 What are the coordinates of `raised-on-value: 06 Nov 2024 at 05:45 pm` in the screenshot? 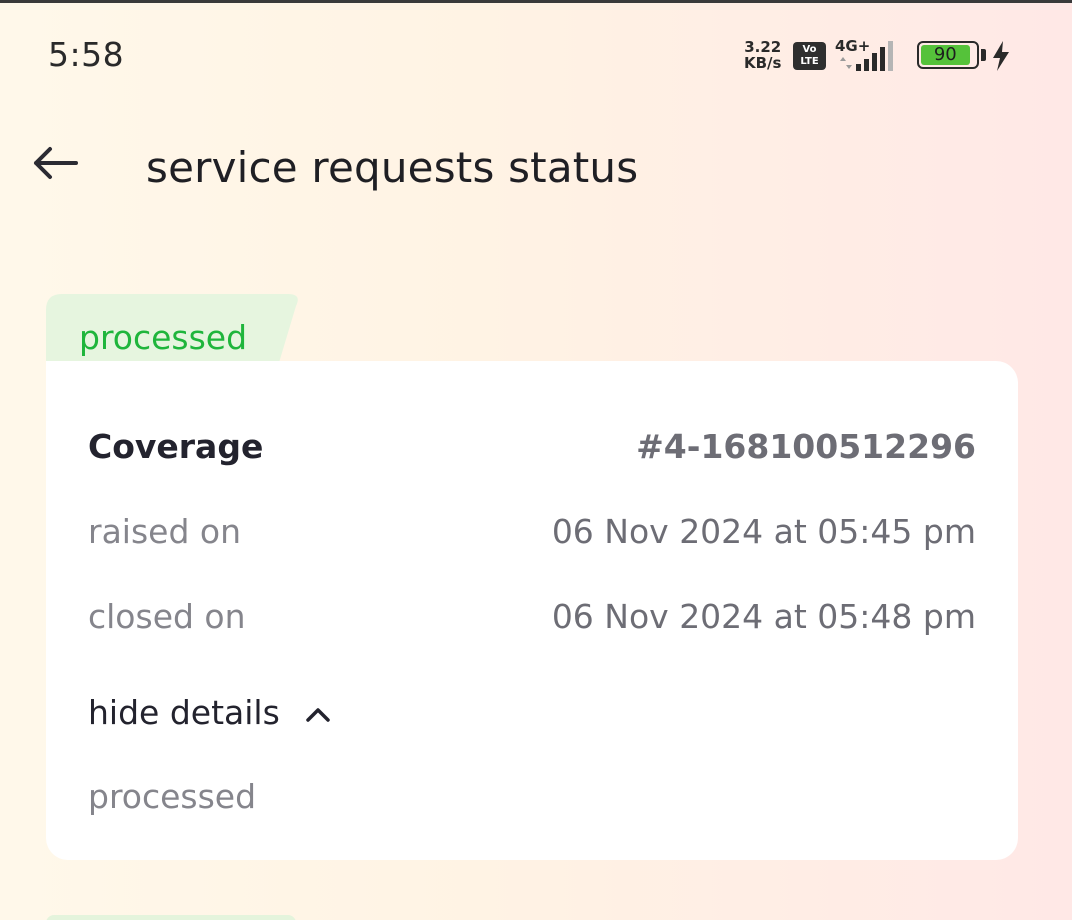 It's located at (763, 531).